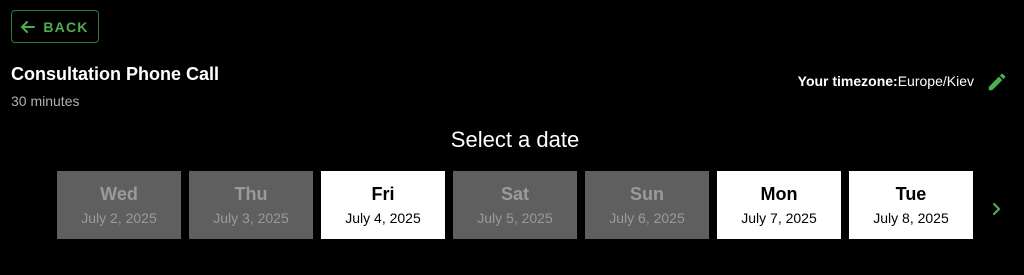 The height and width of the screenshot is (275, 1024). What do you see at coordinates (779, 205) in the screenshot?
I see `date-card-mon: Mon July 7, 2025` at bounding box center [779, 205].